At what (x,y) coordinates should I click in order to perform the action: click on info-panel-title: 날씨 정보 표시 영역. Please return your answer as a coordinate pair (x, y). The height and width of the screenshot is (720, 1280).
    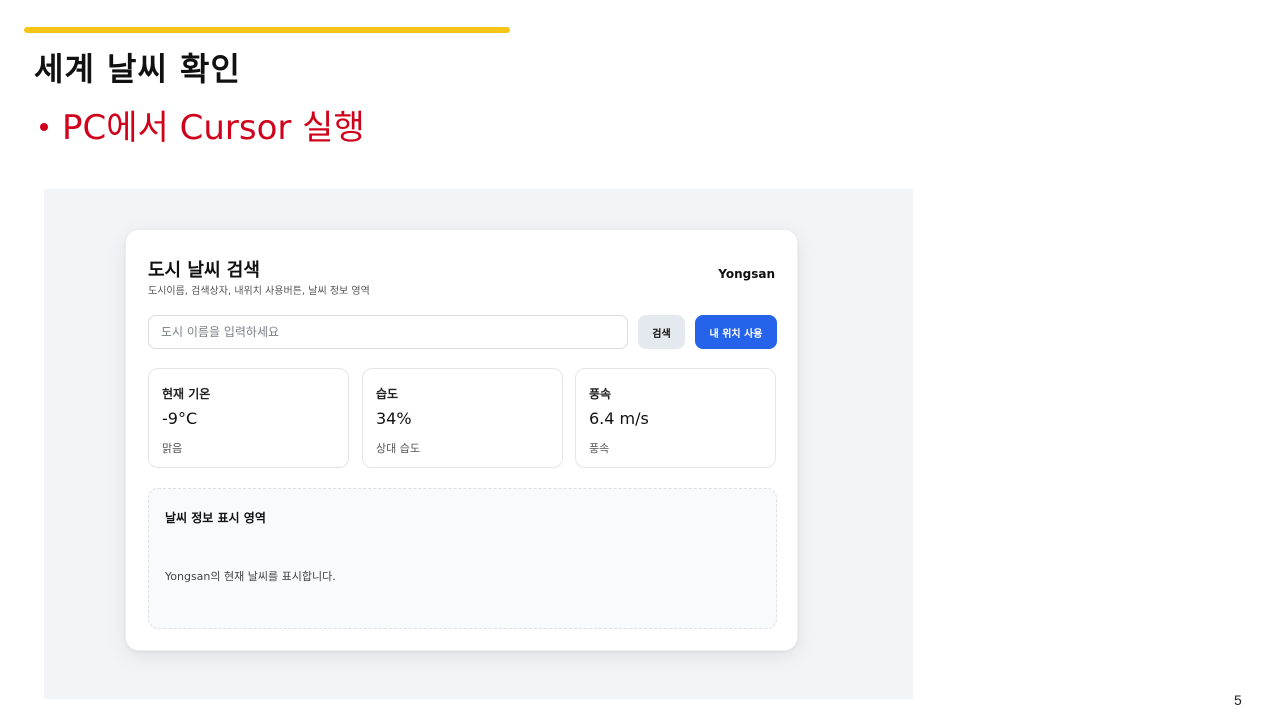
    Looking at the image, I should click on (215, 518).